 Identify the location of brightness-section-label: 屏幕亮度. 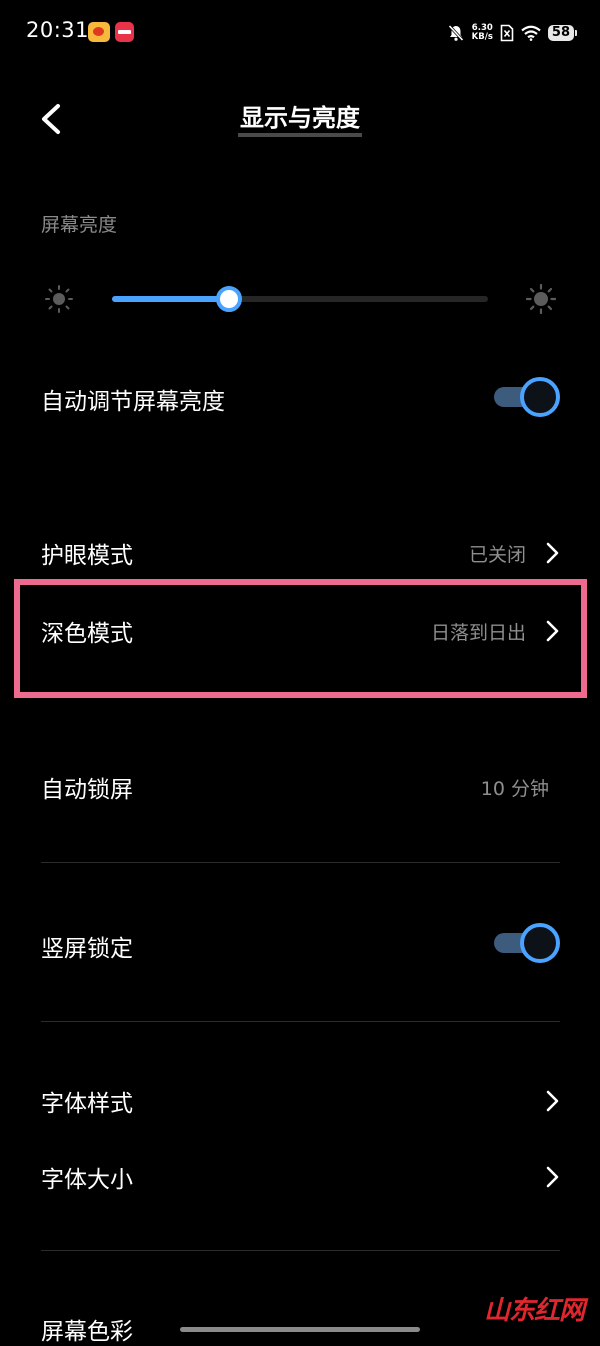
(79, 225).